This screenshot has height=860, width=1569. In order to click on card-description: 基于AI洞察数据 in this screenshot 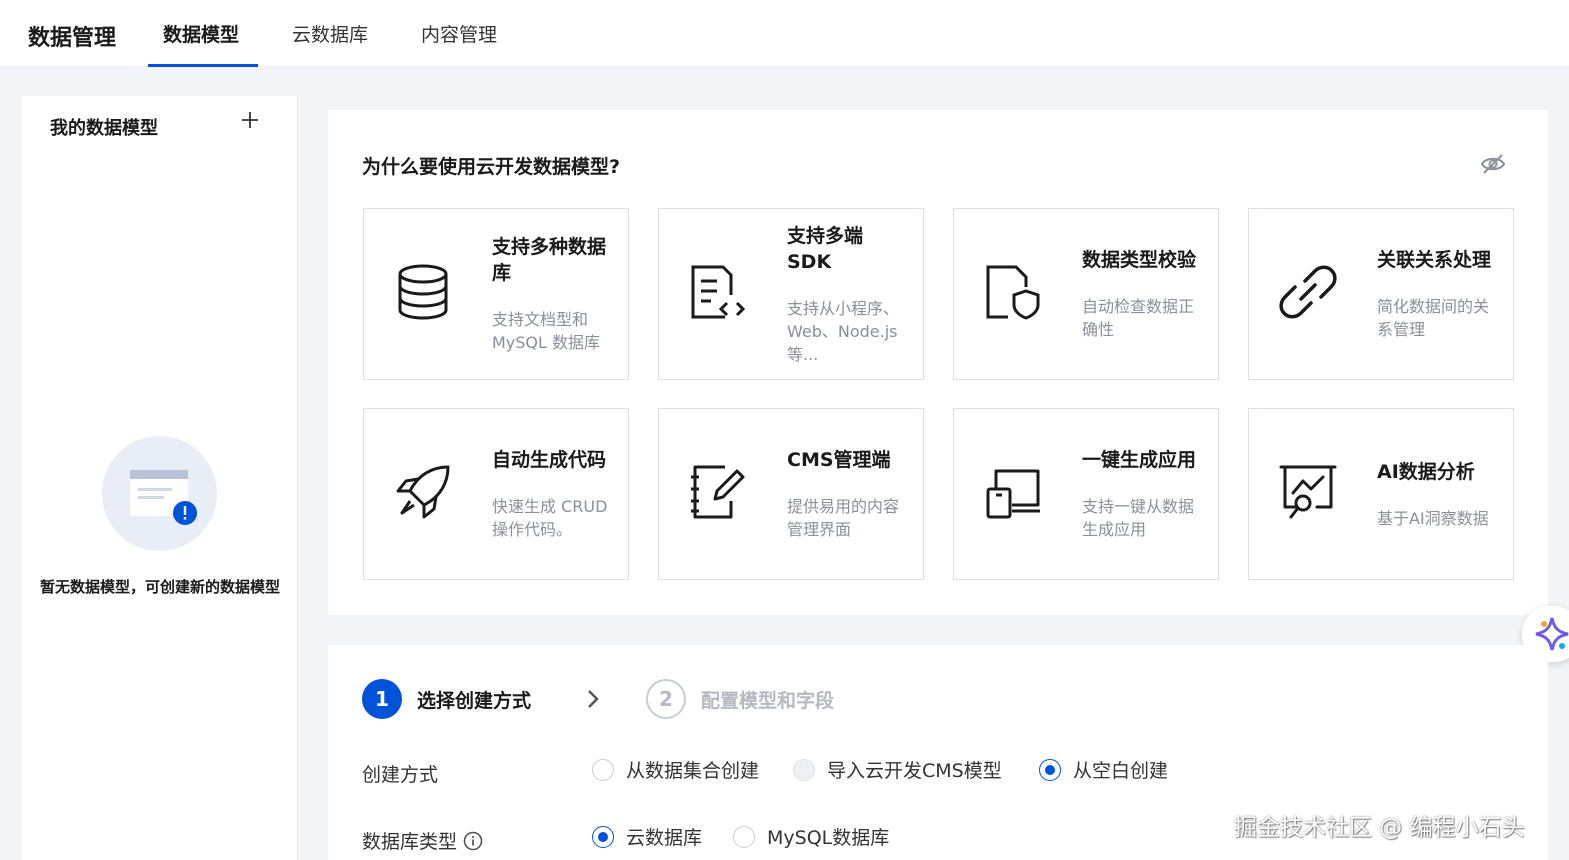, I will do `click(1433, 518)`.